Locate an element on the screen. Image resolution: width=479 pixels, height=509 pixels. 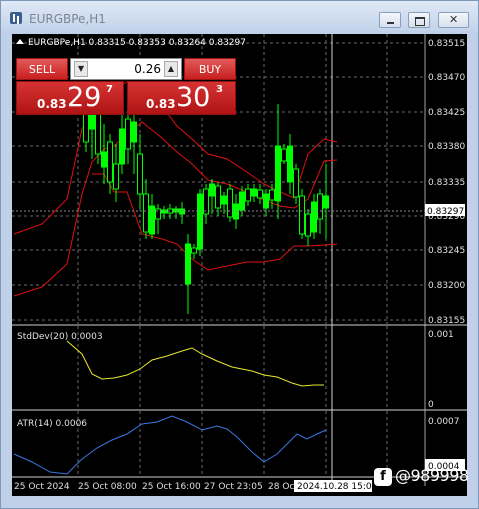
sell-button: SELL is located at coordinates (42, 69).